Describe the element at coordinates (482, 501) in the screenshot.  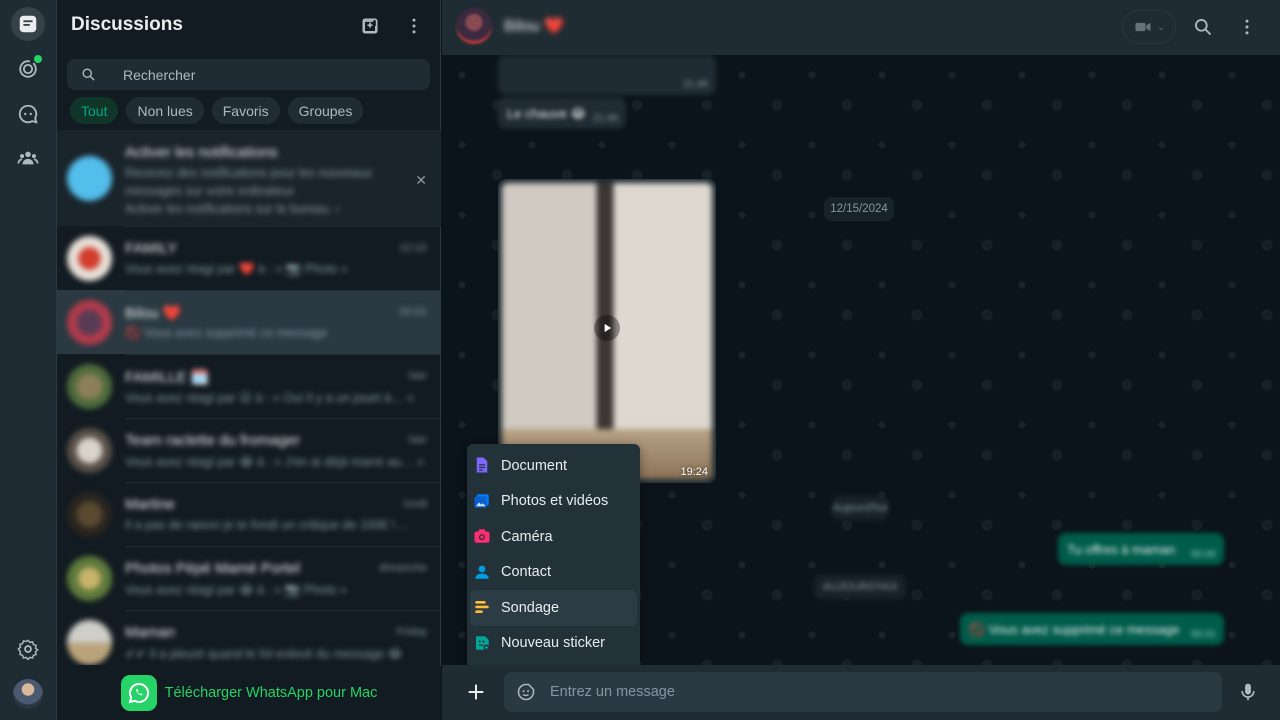
I see `photos-icon` at that location.